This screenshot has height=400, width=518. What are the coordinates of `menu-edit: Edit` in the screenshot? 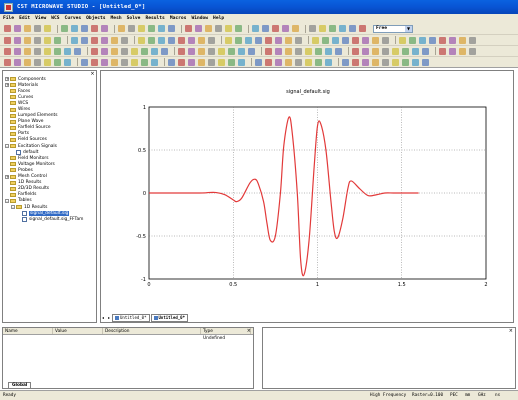 It's located at (24, 18).